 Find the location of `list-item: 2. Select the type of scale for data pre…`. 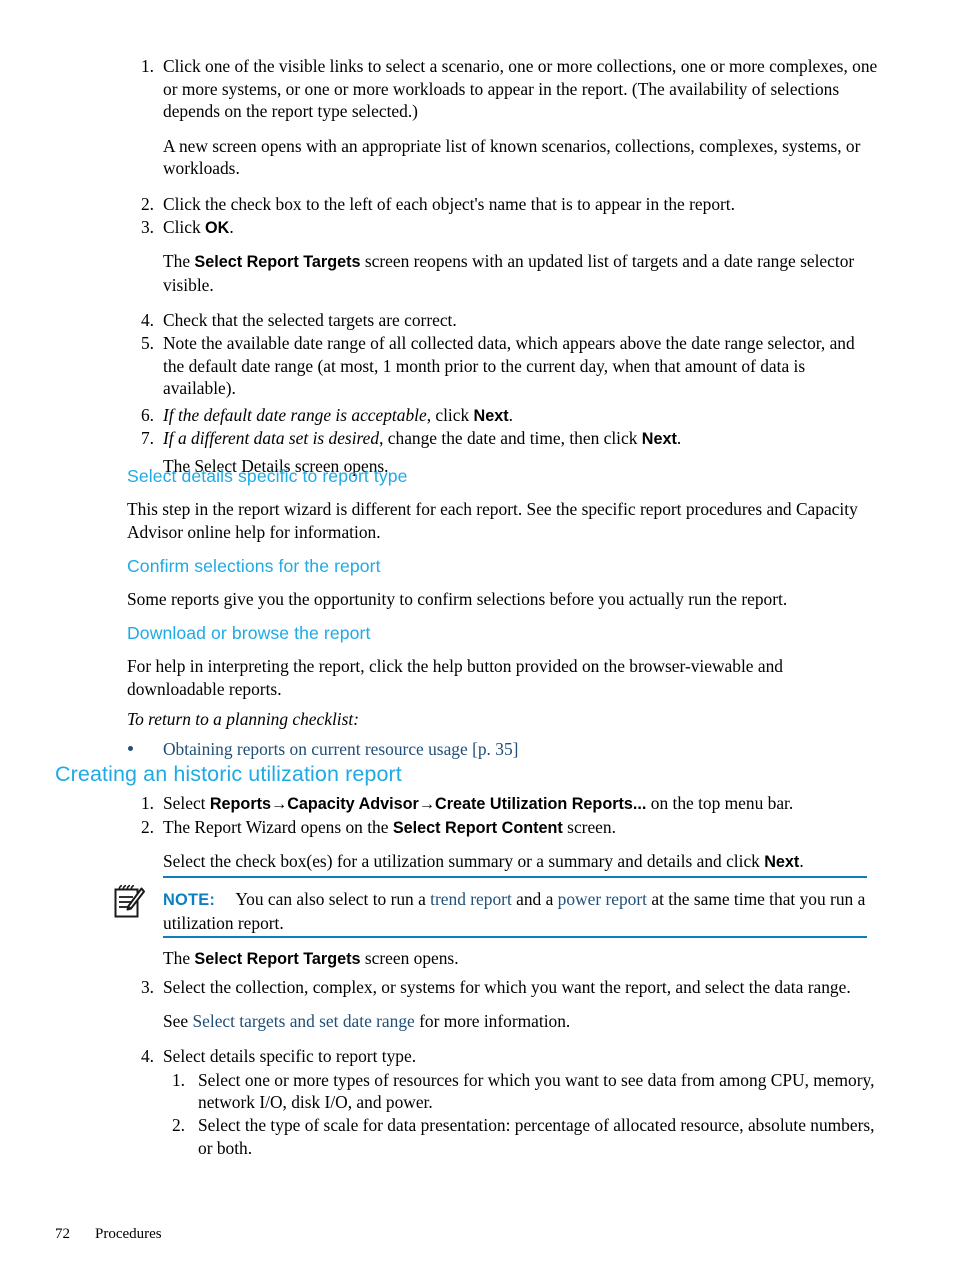

list-item: 2. Select the type of scale for data pre… is located at coordinates (521, 1136).